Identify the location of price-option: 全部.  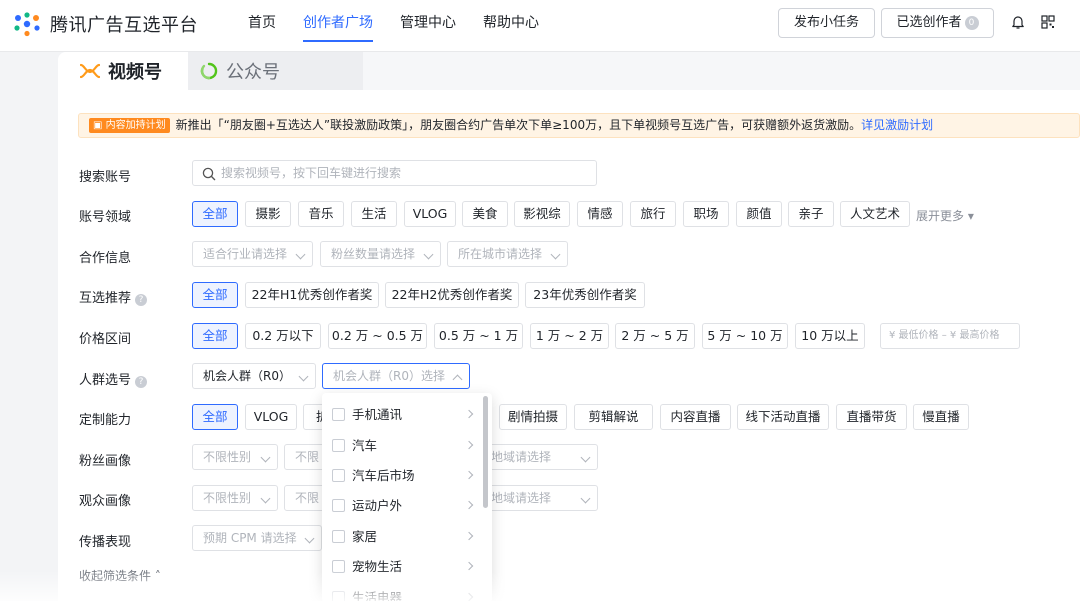
(215, 336).